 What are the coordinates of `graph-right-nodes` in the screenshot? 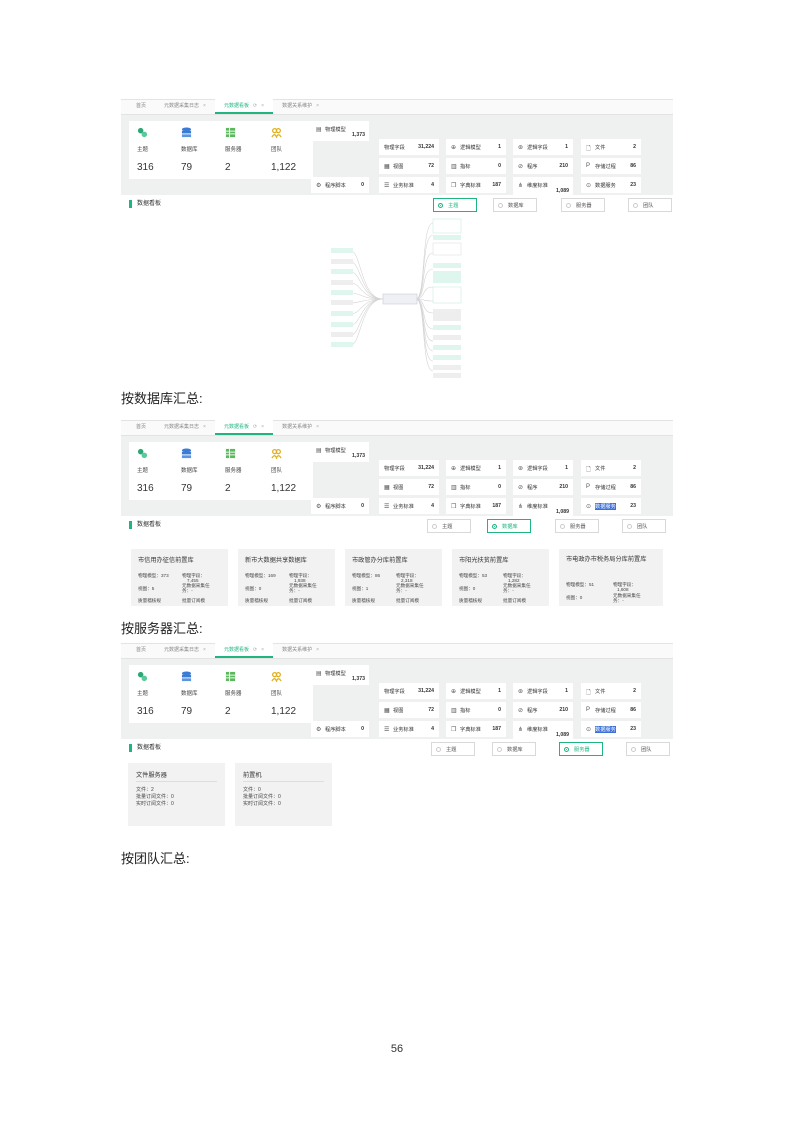 It's located at (447, 298).